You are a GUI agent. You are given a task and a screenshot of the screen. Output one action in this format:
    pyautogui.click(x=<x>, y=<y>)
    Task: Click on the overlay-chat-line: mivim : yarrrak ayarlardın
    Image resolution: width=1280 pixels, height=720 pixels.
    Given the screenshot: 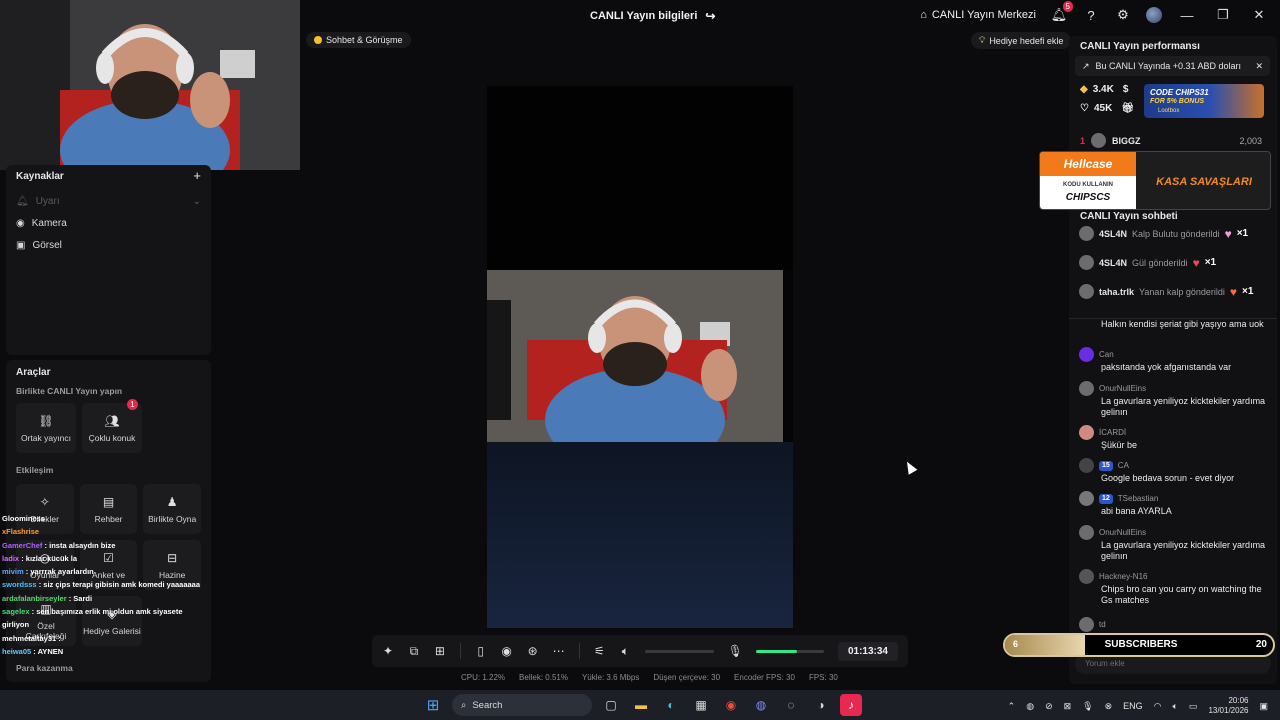 What is the action you would take?
    pyautogui.click(x=48, y=572)
    